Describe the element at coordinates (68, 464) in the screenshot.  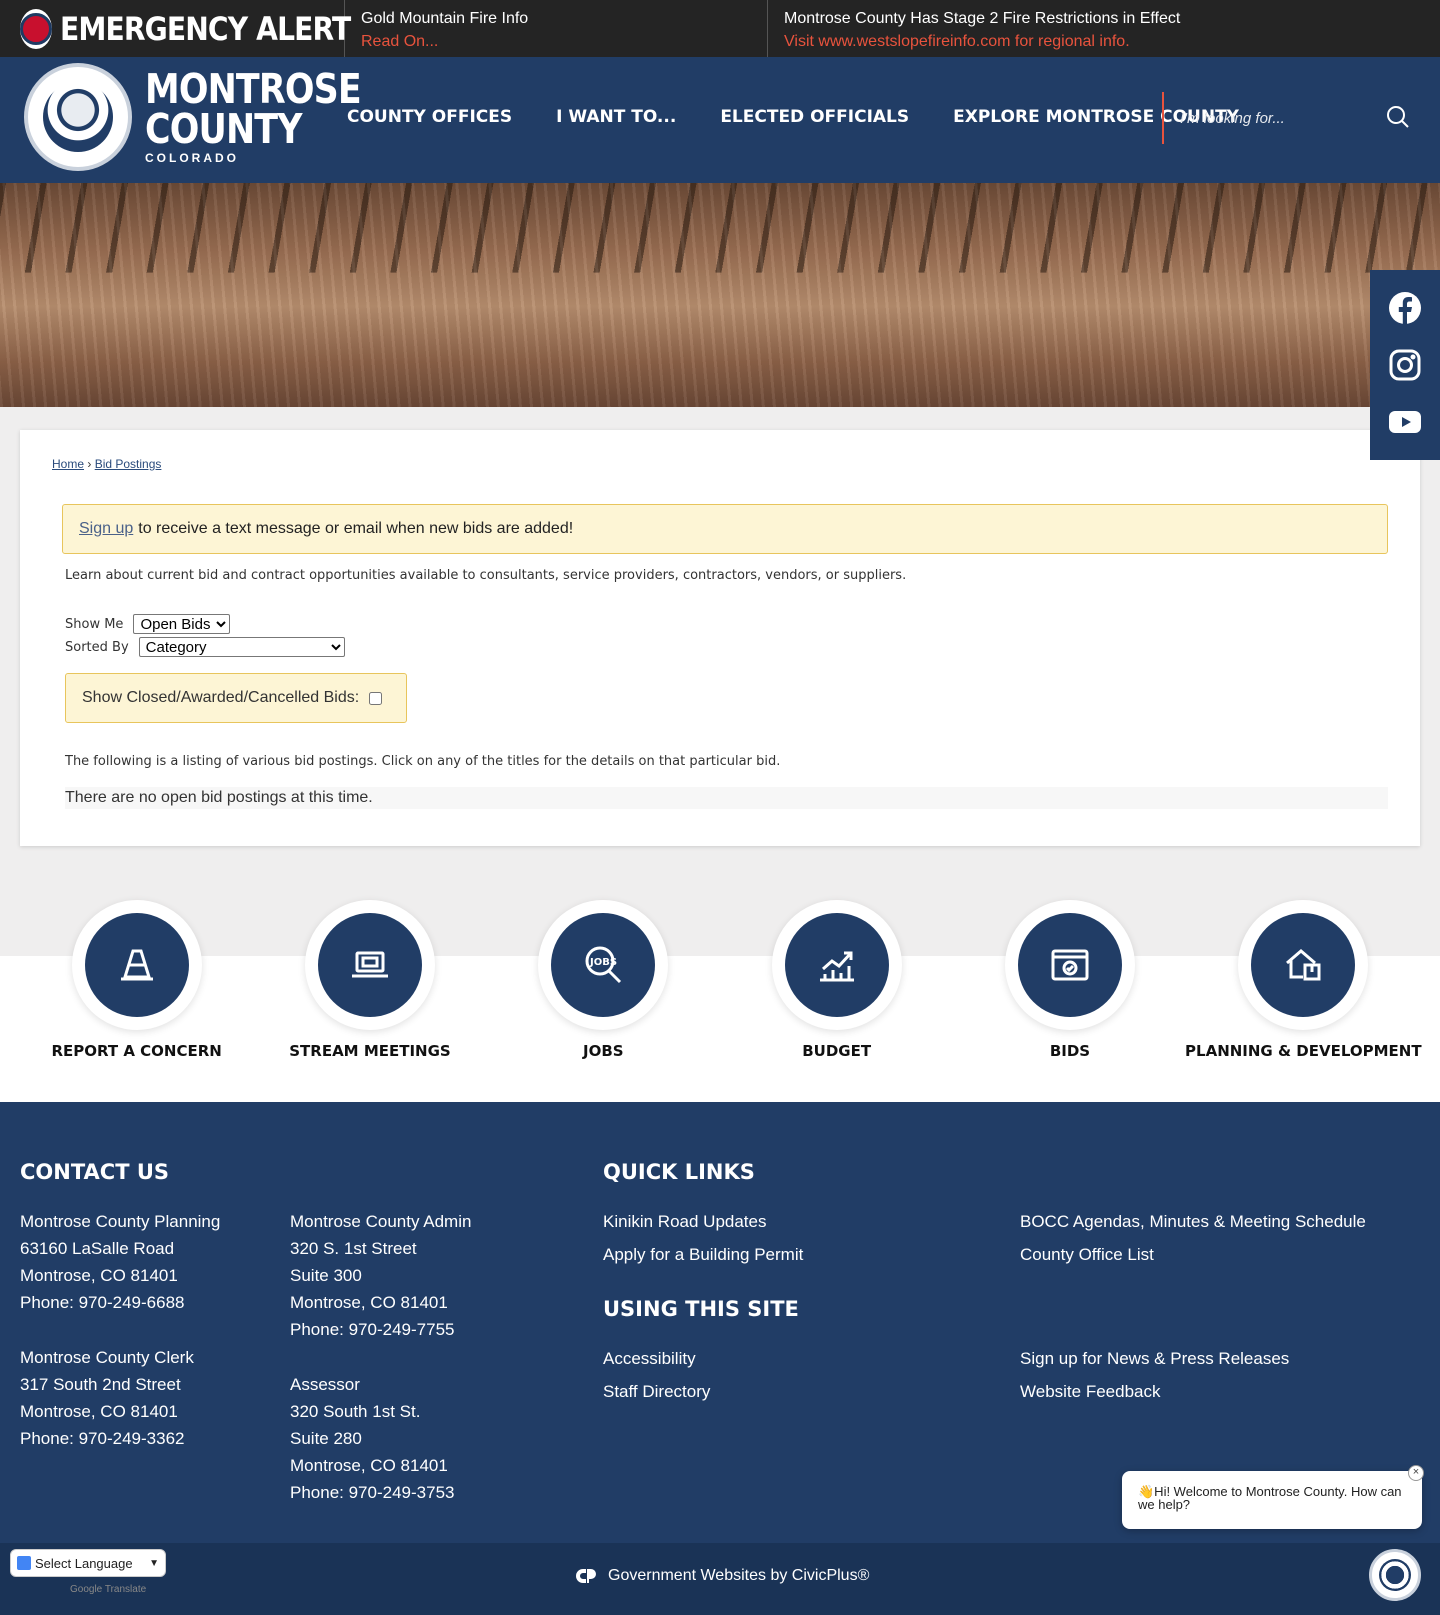
I see `breadcrumb-home-link: Home` at that location.